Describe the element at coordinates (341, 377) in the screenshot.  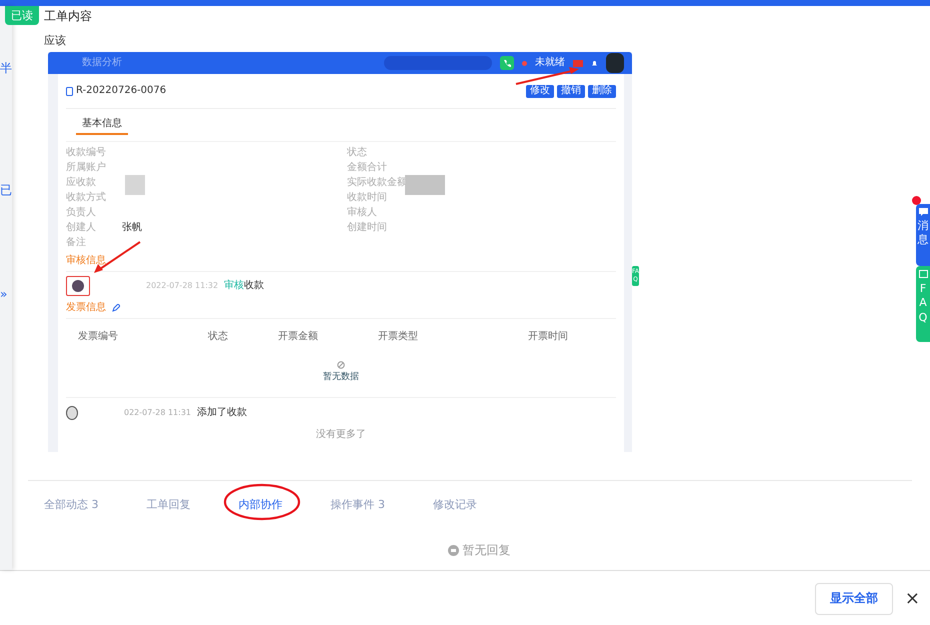
I see `empty-text: 暂无数据` at that location.